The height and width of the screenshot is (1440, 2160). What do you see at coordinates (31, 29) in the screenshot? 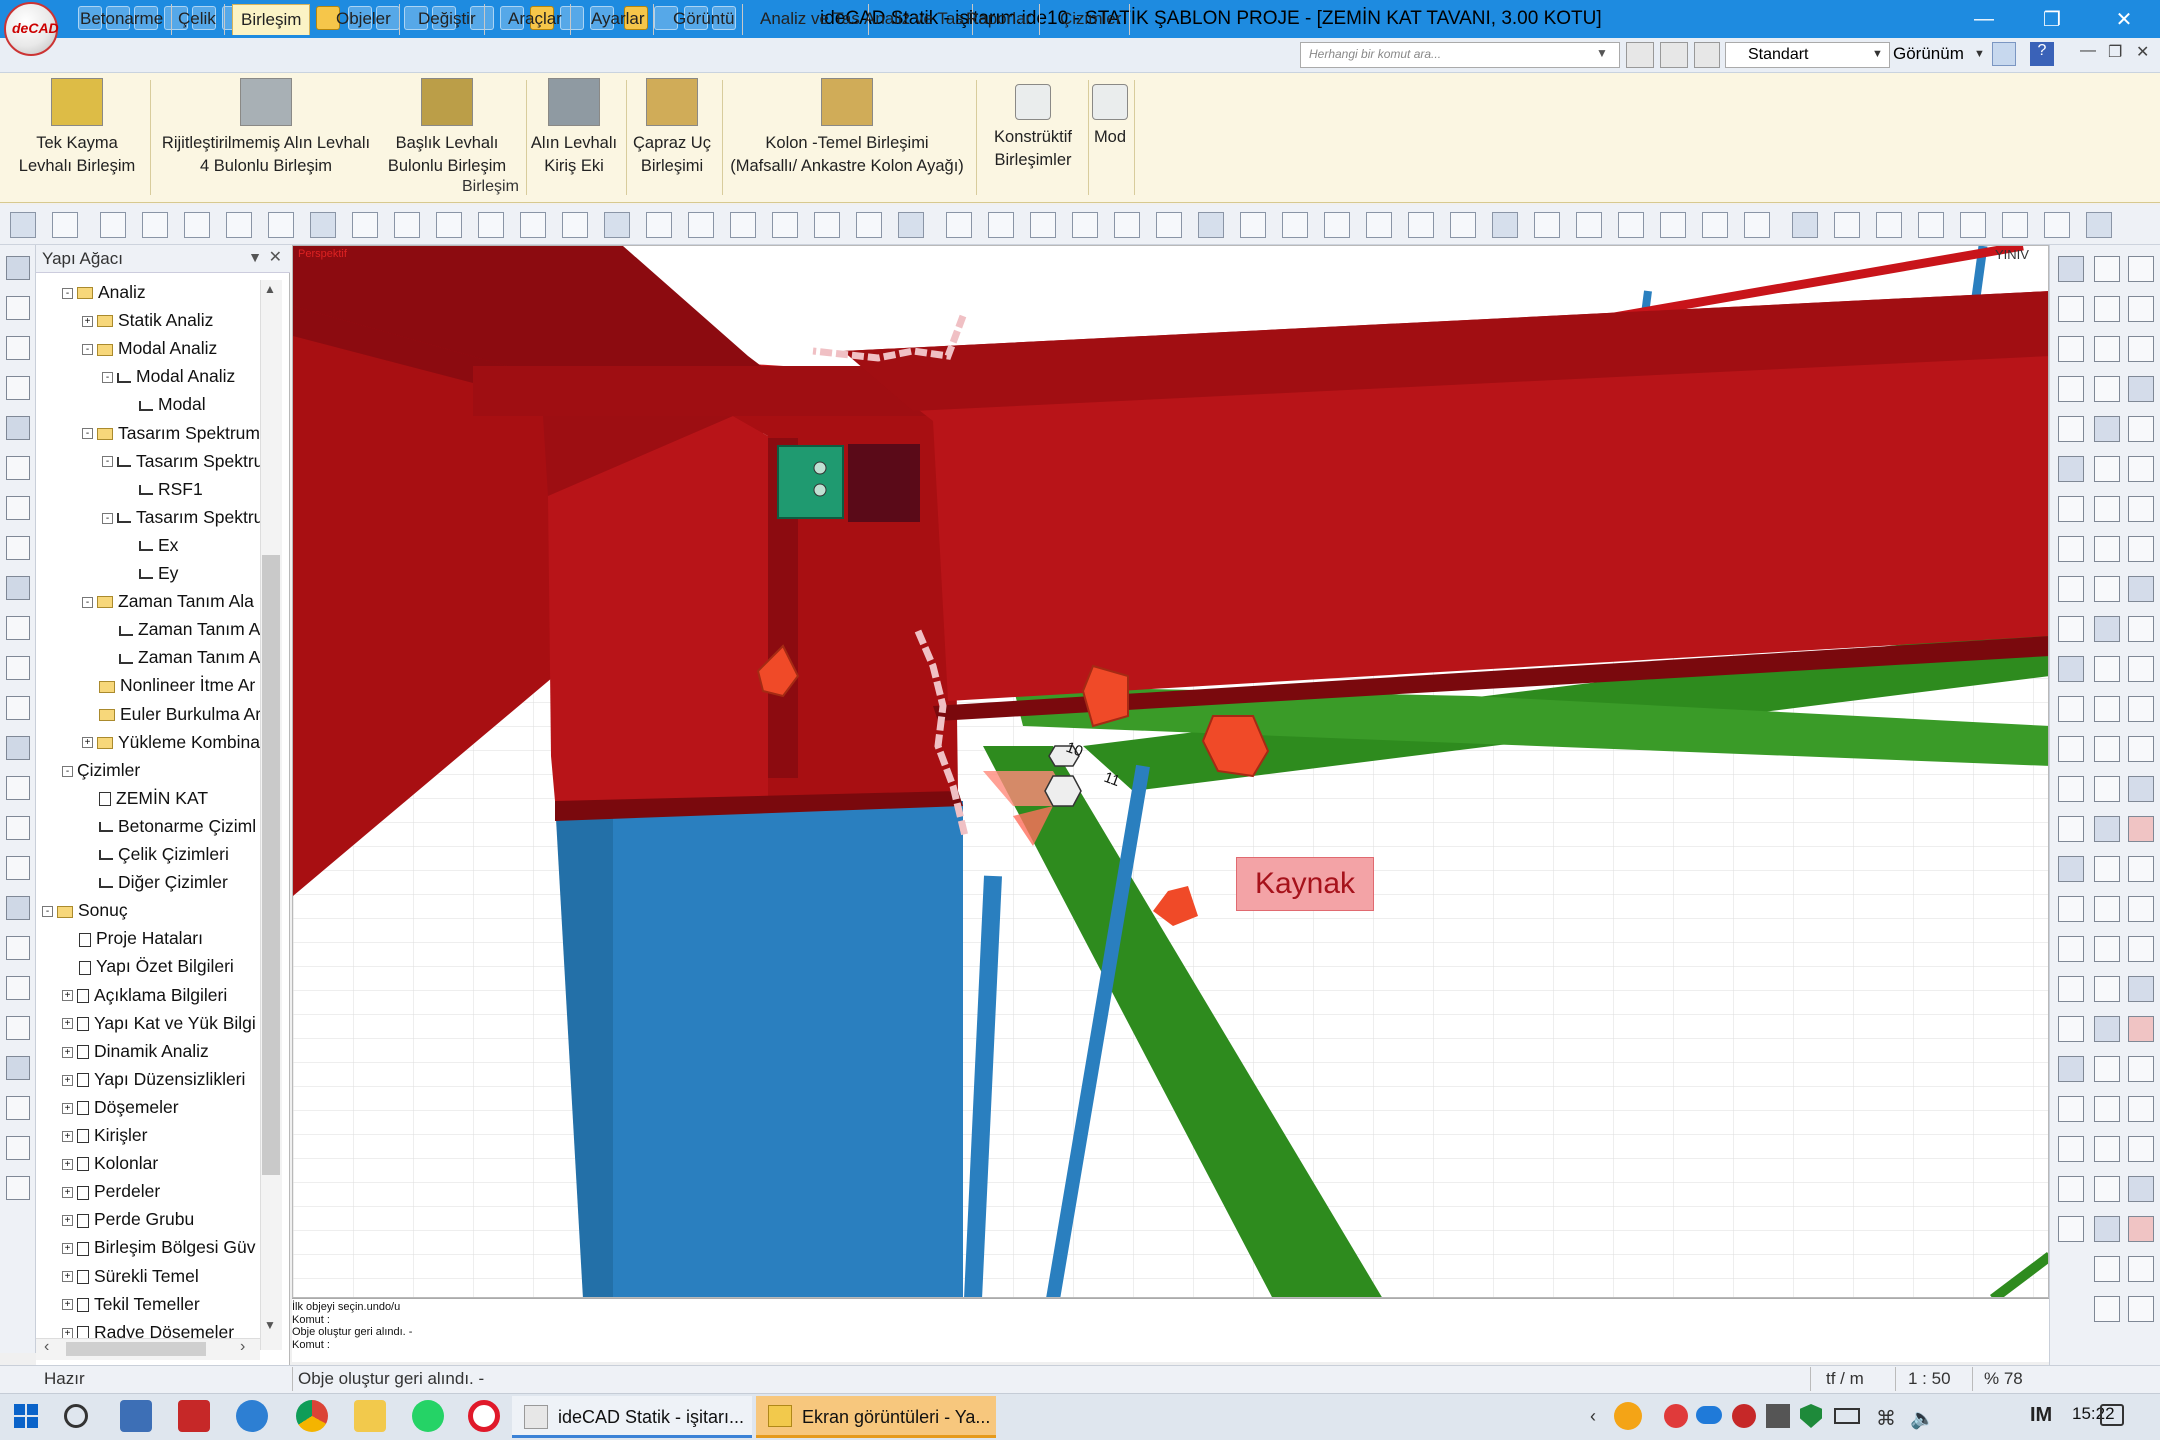
I see `app-logo-icon: deCAD` at bounding box center [31, 29].